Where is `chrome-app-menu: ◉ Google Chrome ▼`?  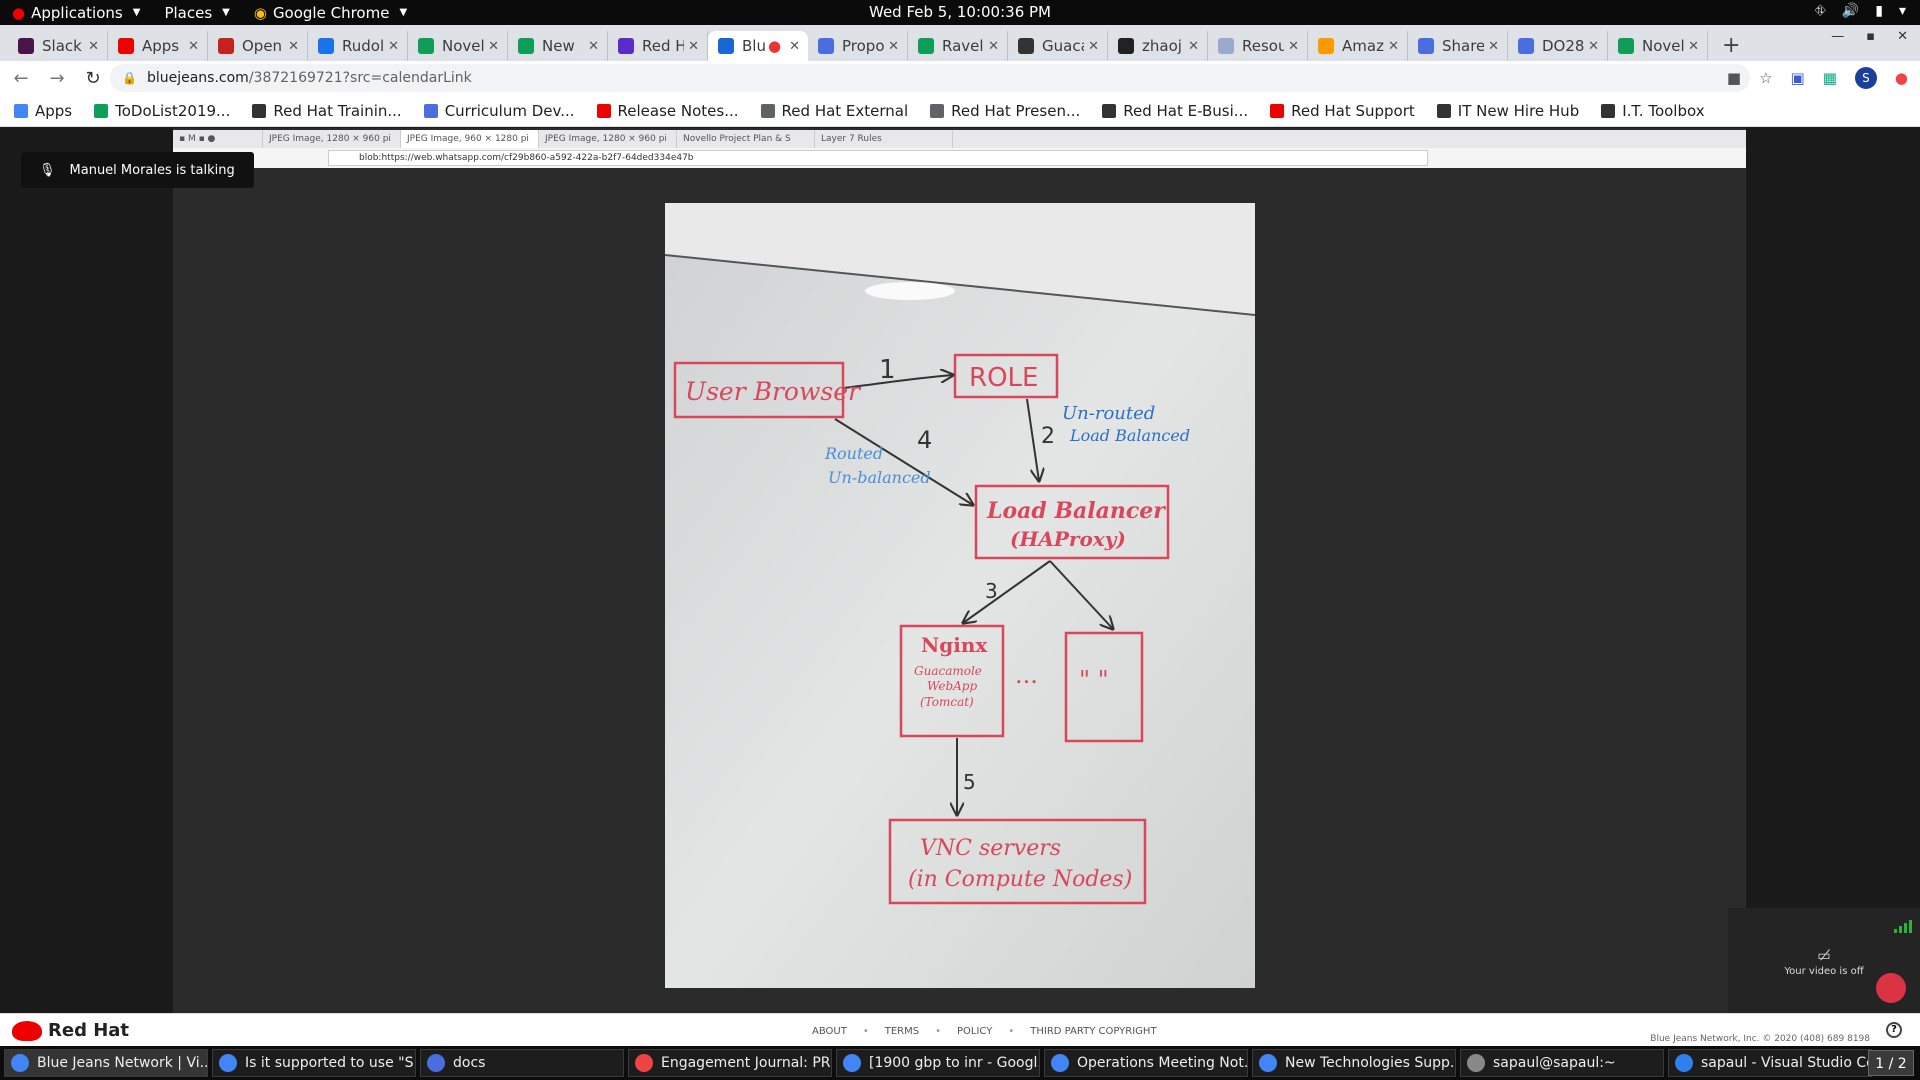 chrome-app-menu: ◉ Google Chrome ▼ is located at coordinates (330, 12).